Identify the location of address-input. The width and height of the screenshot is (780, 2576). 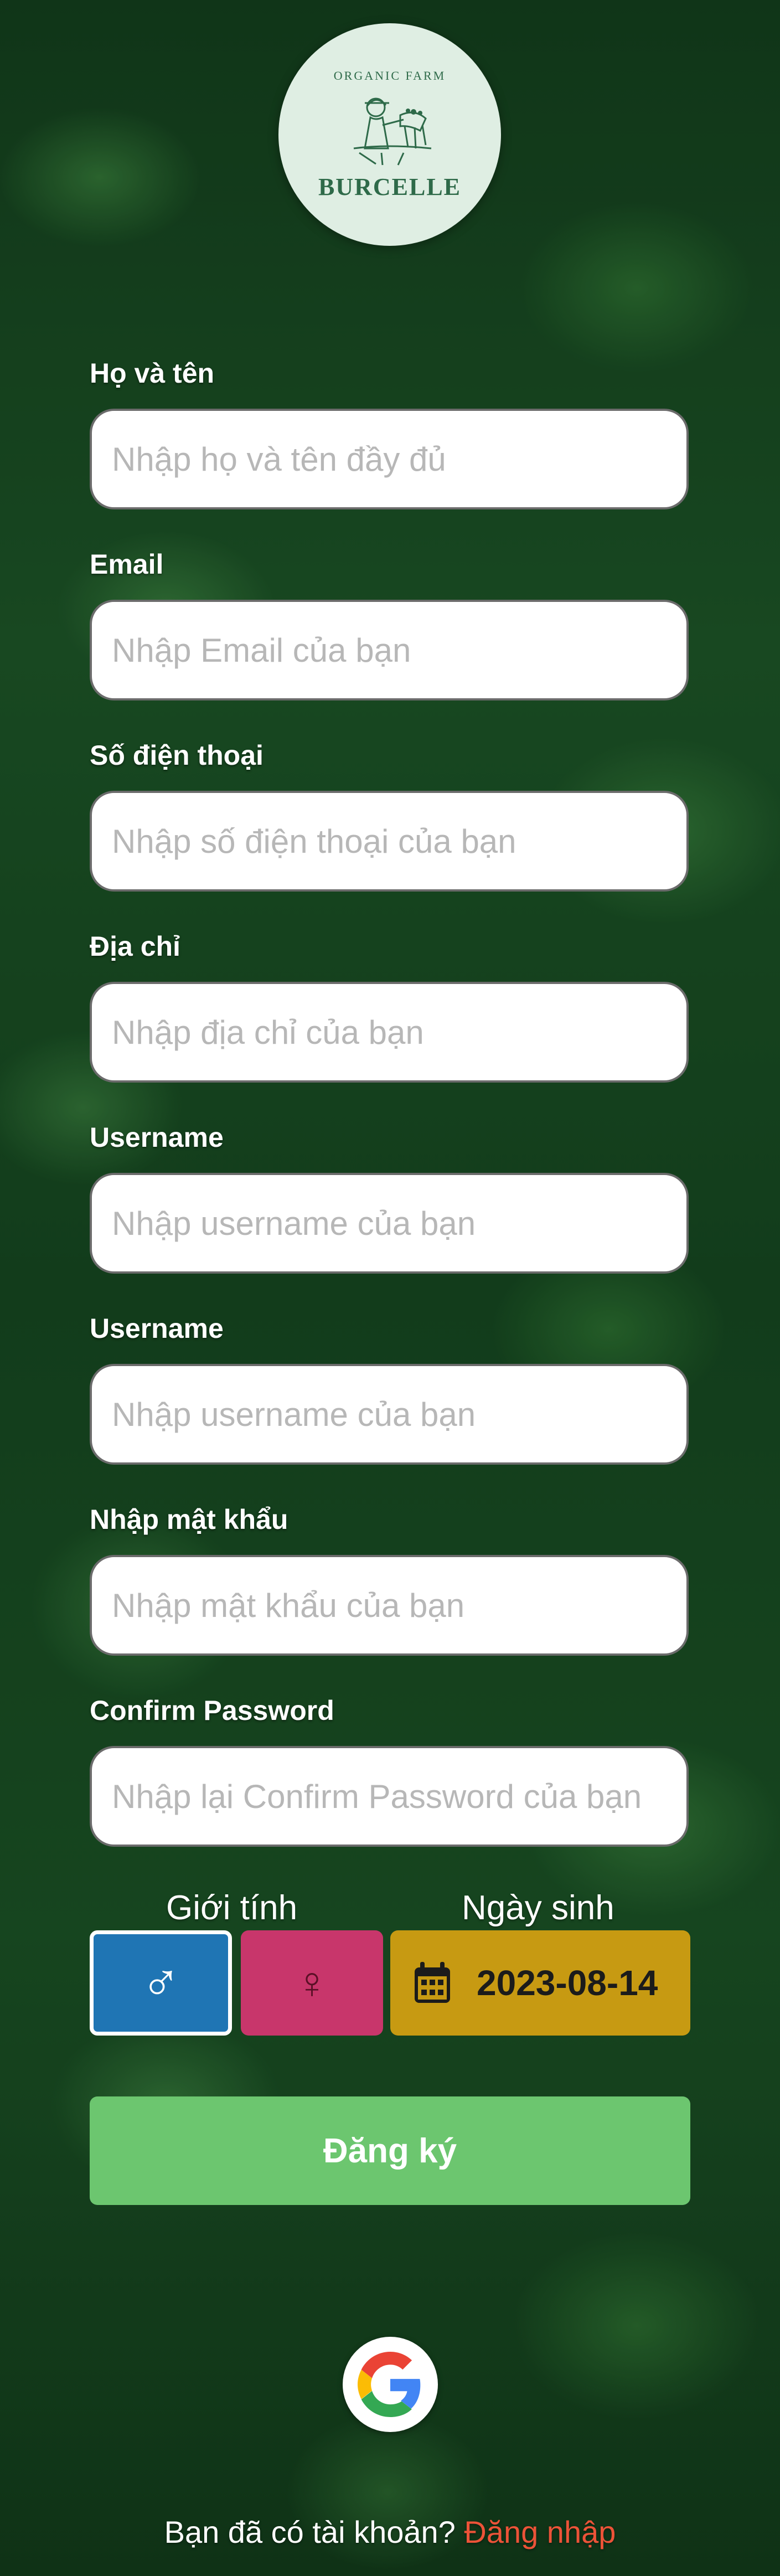
(389, 1032).